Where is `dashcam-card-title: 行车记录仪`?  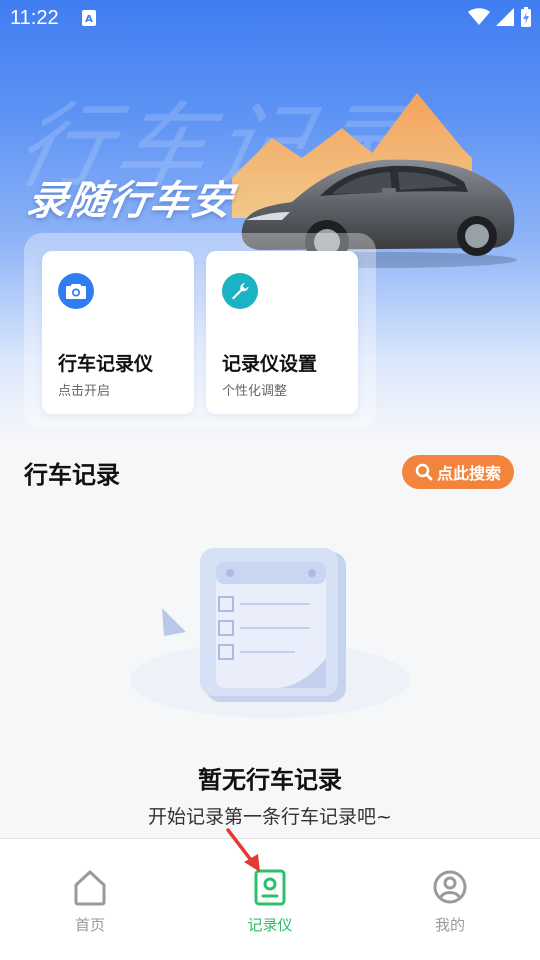 dashcam-card-title: 行车记录仪 is located at coordinates (106, 364).